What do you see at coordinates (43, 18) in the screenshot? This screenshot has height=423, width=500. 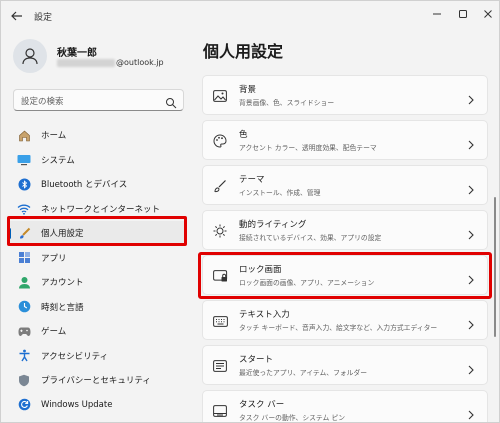 I see `window-title: 設定` at bounding box center [43, 18].